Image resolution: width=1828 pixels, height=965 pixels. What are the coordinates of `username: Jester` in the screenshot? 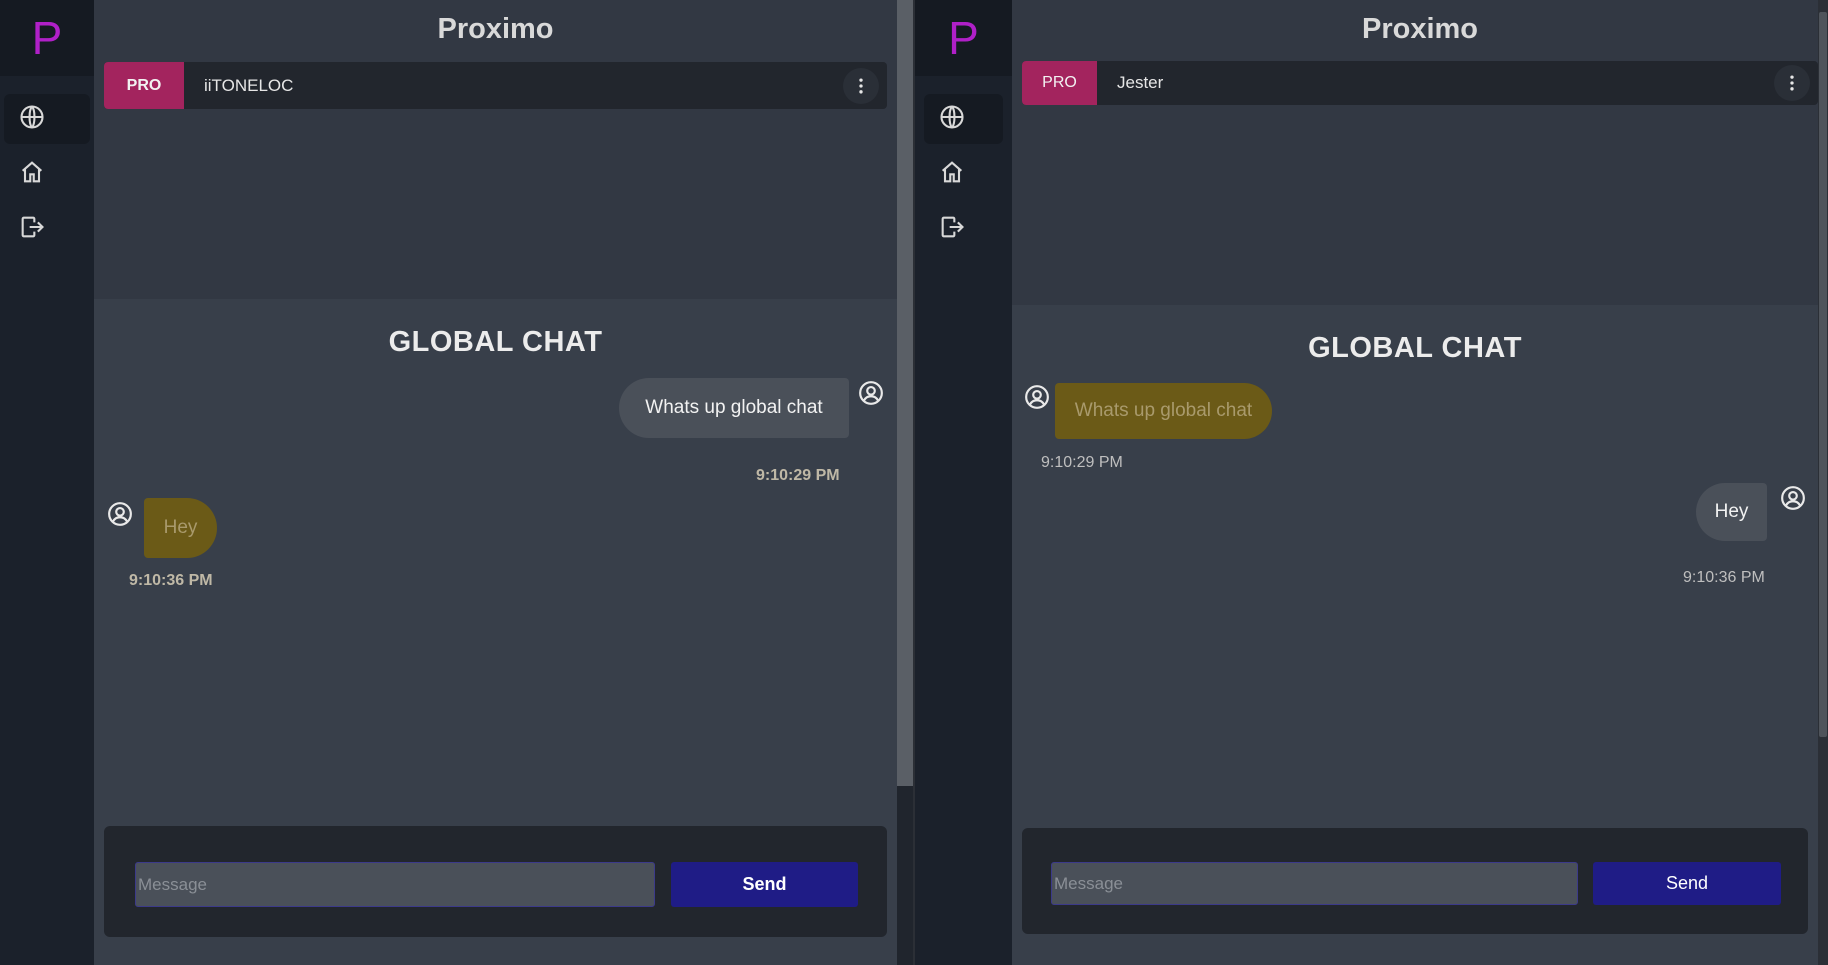 It's located at (1140, 82).